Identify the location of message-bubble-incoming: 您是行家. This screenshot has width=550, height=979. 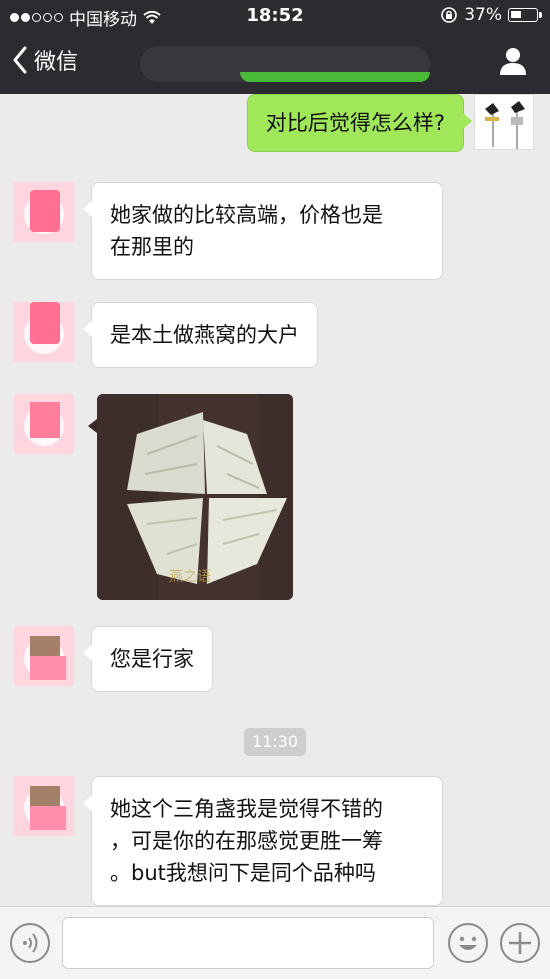
(148, 659).